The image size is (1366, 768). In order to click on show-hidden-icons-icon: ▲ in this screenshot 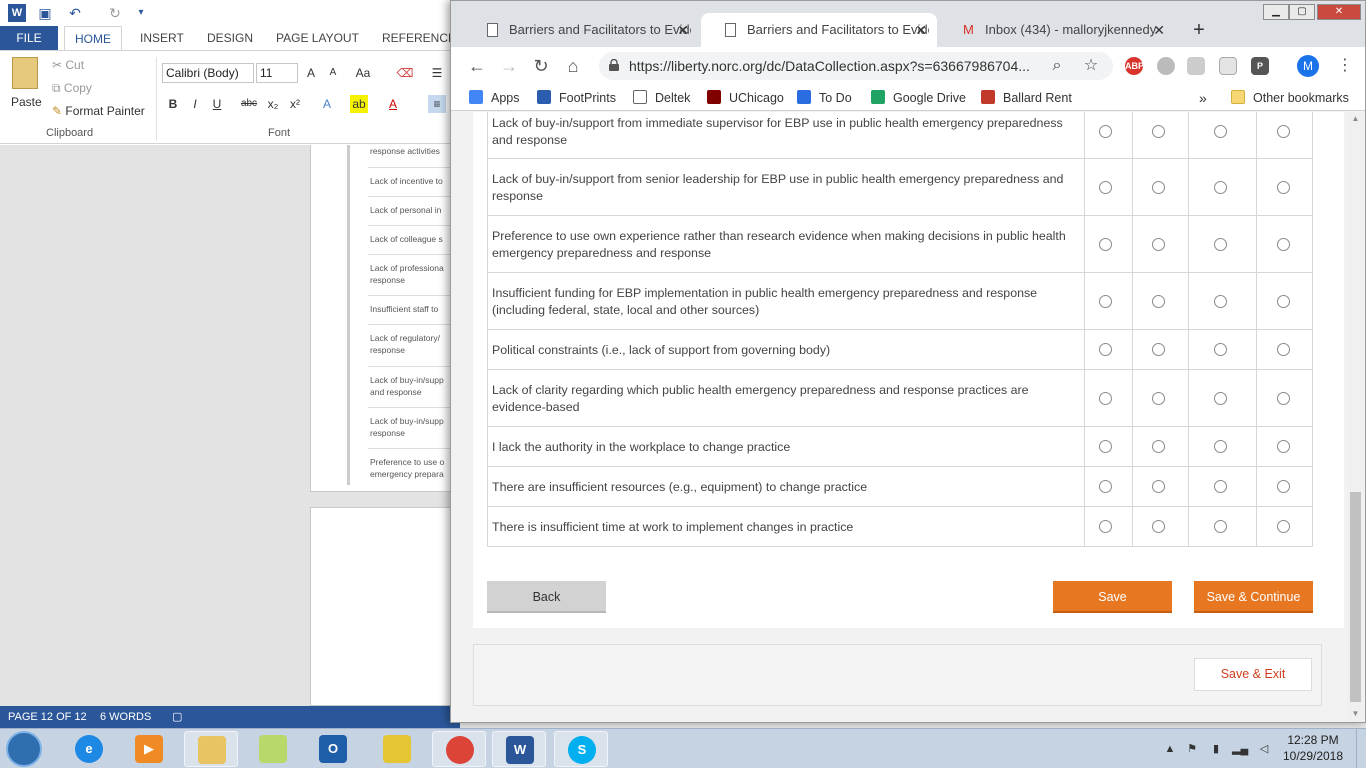, I will do `click(1170, 749)`.